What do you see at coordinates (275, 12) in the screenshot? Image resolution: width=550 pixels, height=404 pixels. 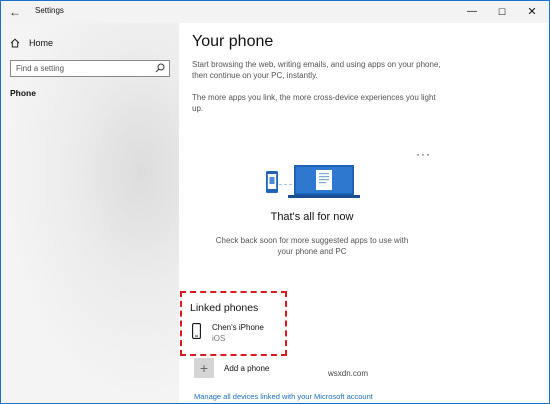 I see `title-bar: ← Settings — ☐ ✕` at bounding box center [275, 12].